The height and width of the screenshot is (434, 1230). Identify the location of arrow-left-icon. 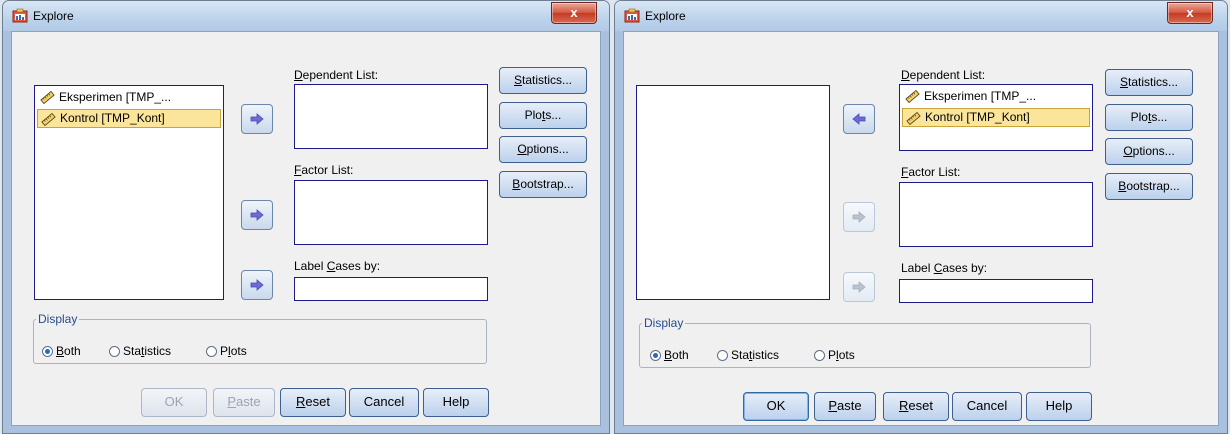
(859, 119).